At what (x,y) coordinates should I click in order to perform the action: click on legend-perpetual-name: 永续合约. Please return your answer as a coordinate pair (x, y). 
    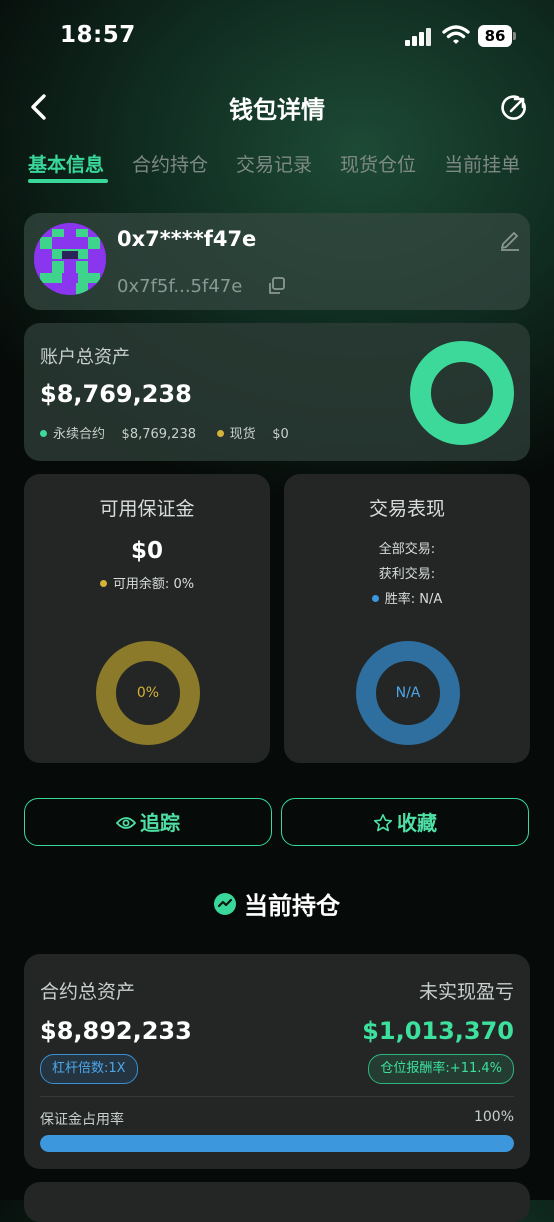
    Looking at the image, I should click on (79, 434).